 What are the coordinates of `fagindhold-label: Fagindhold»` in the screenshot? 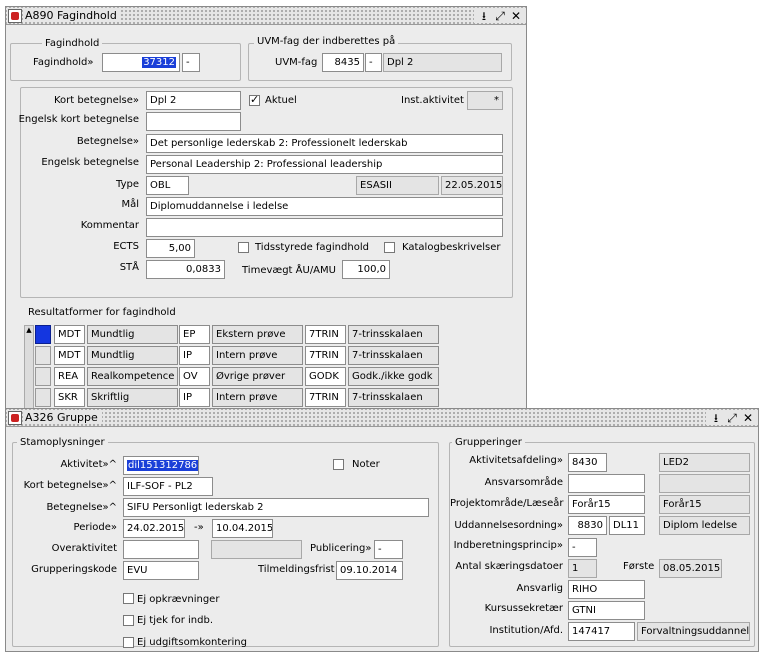 It's located at (63, 62).